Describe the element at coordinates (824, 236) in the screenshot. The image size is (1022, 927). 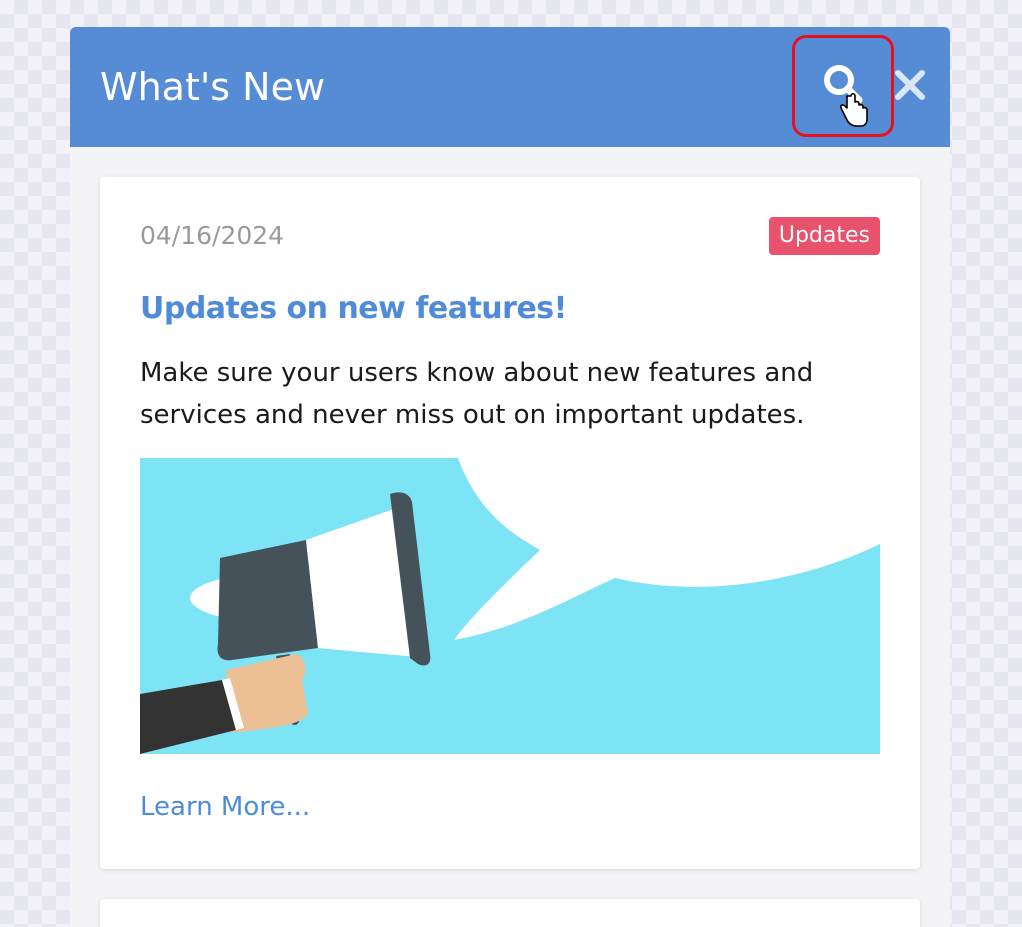
I see `category-badge: Updates` at that location.